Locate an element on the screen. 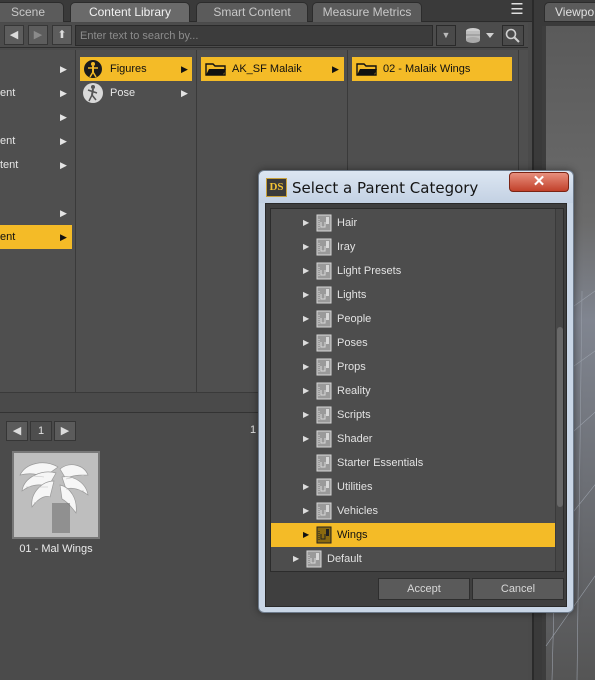 This screenshot has width=595, height=680. tree-scrollbar-thumb is located at coordinates (560, 417).